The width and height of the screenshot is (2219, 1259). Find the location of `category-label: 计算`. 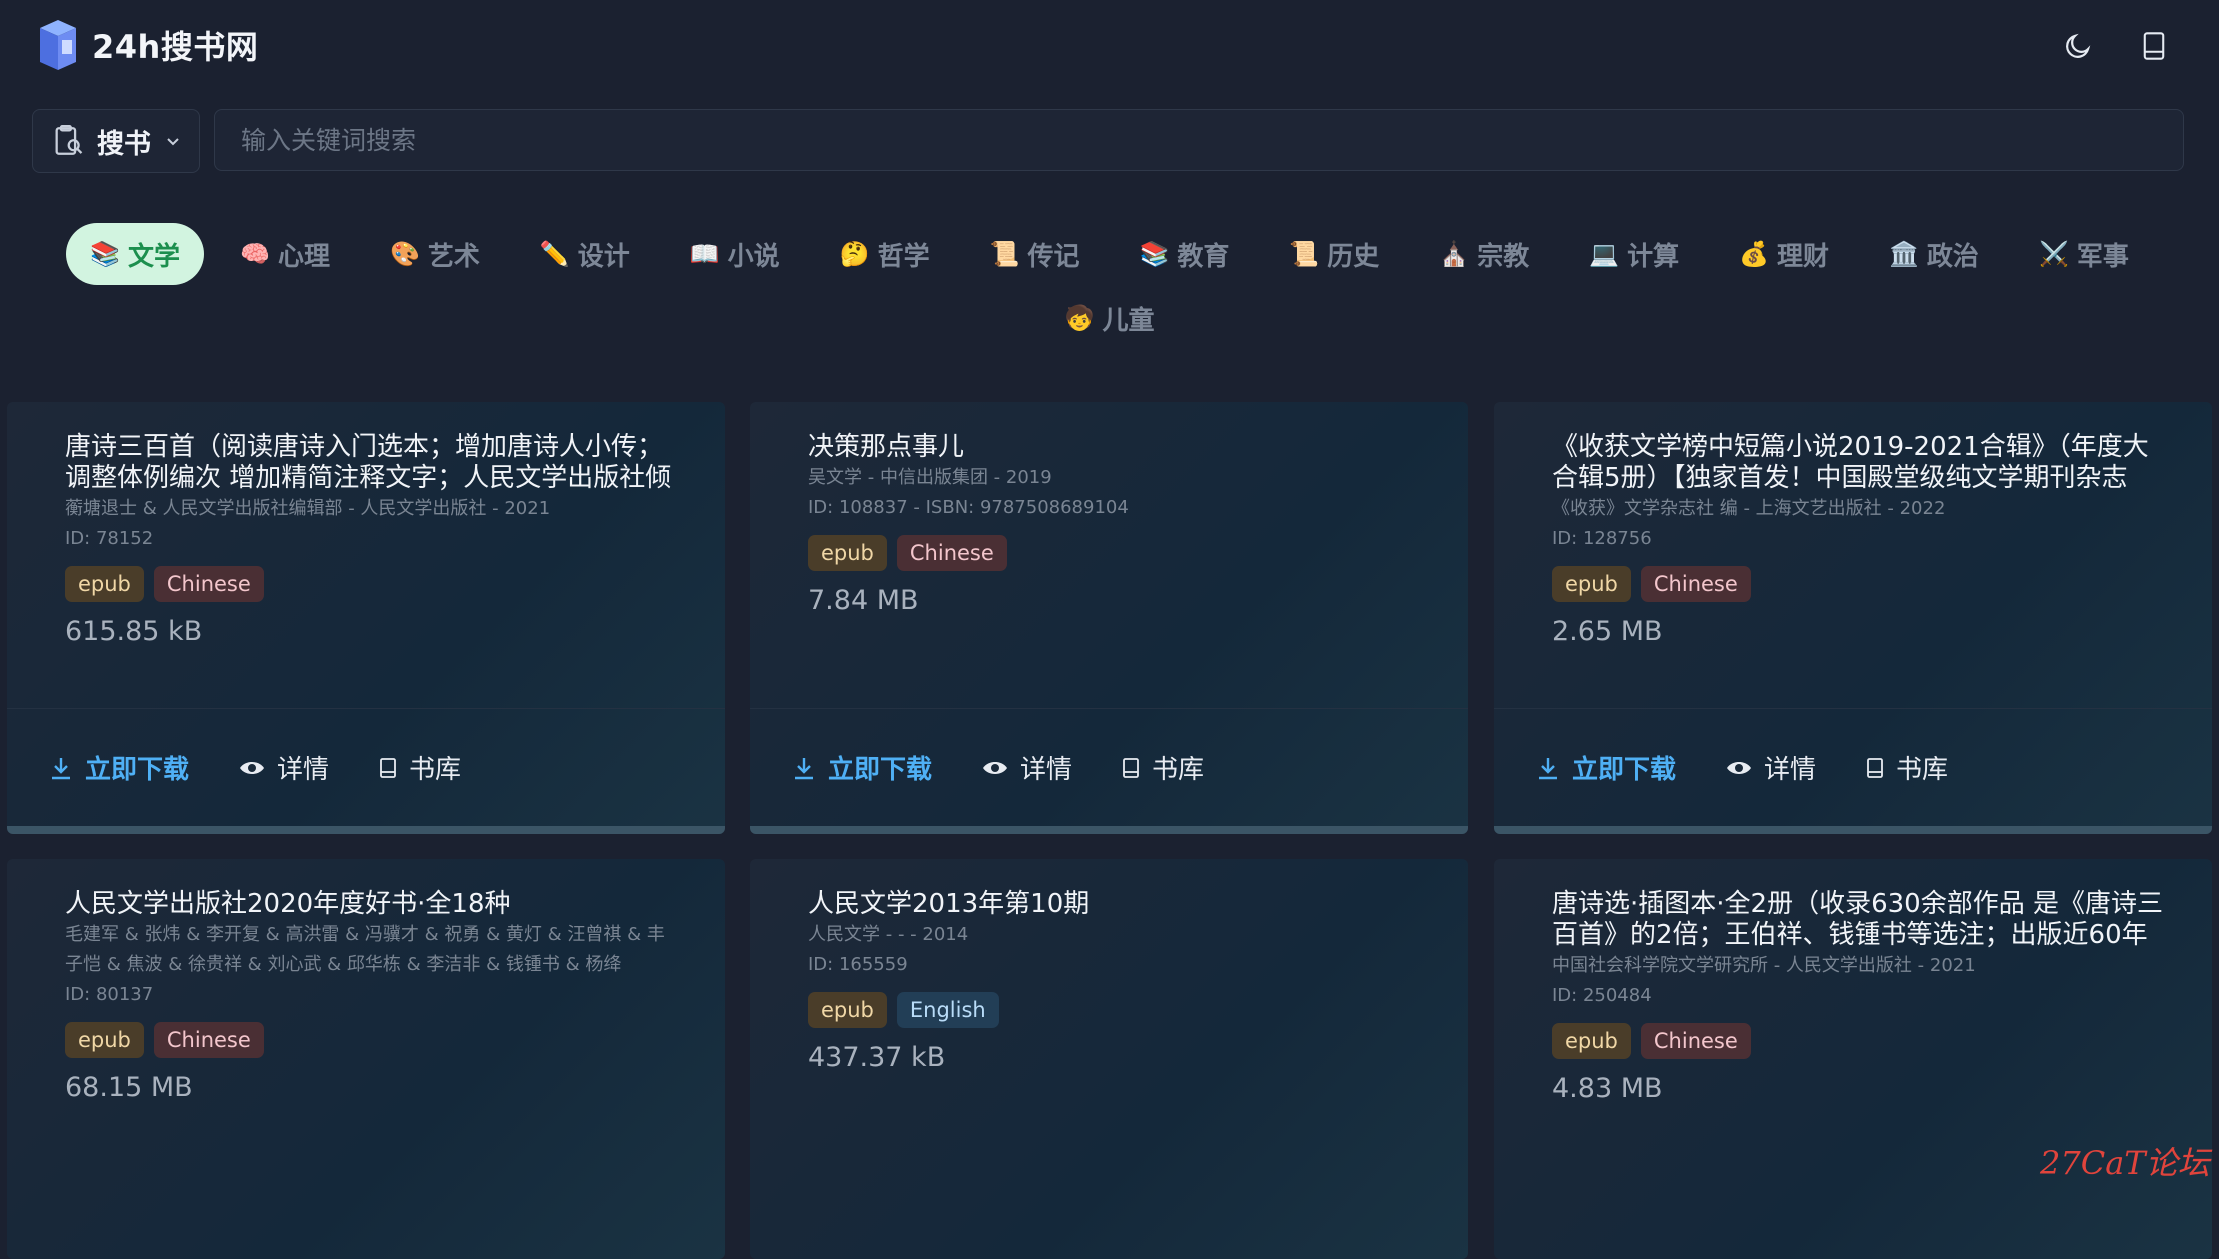

category-label: 计算 is located at coordinates (1653, 256).